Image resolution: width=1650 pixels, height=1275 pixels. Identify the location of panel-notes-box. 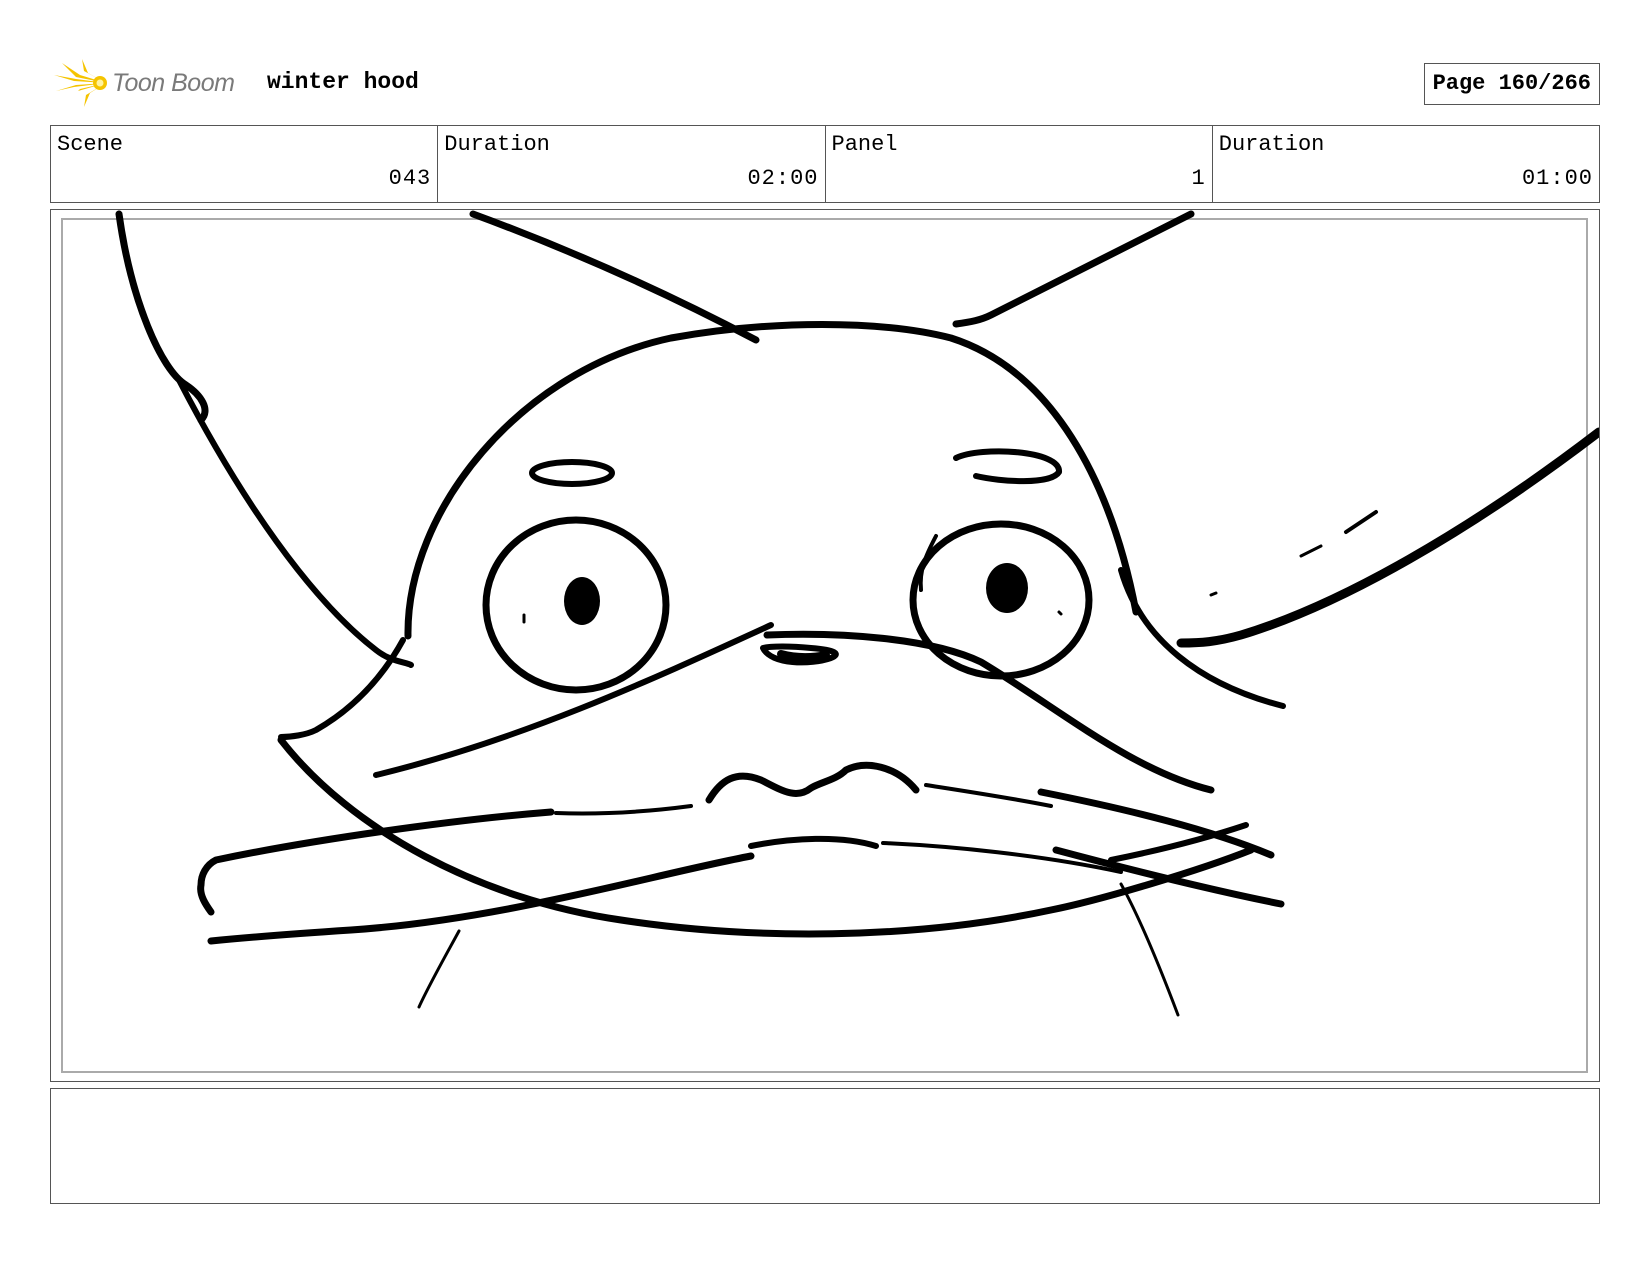
(825, 1146).